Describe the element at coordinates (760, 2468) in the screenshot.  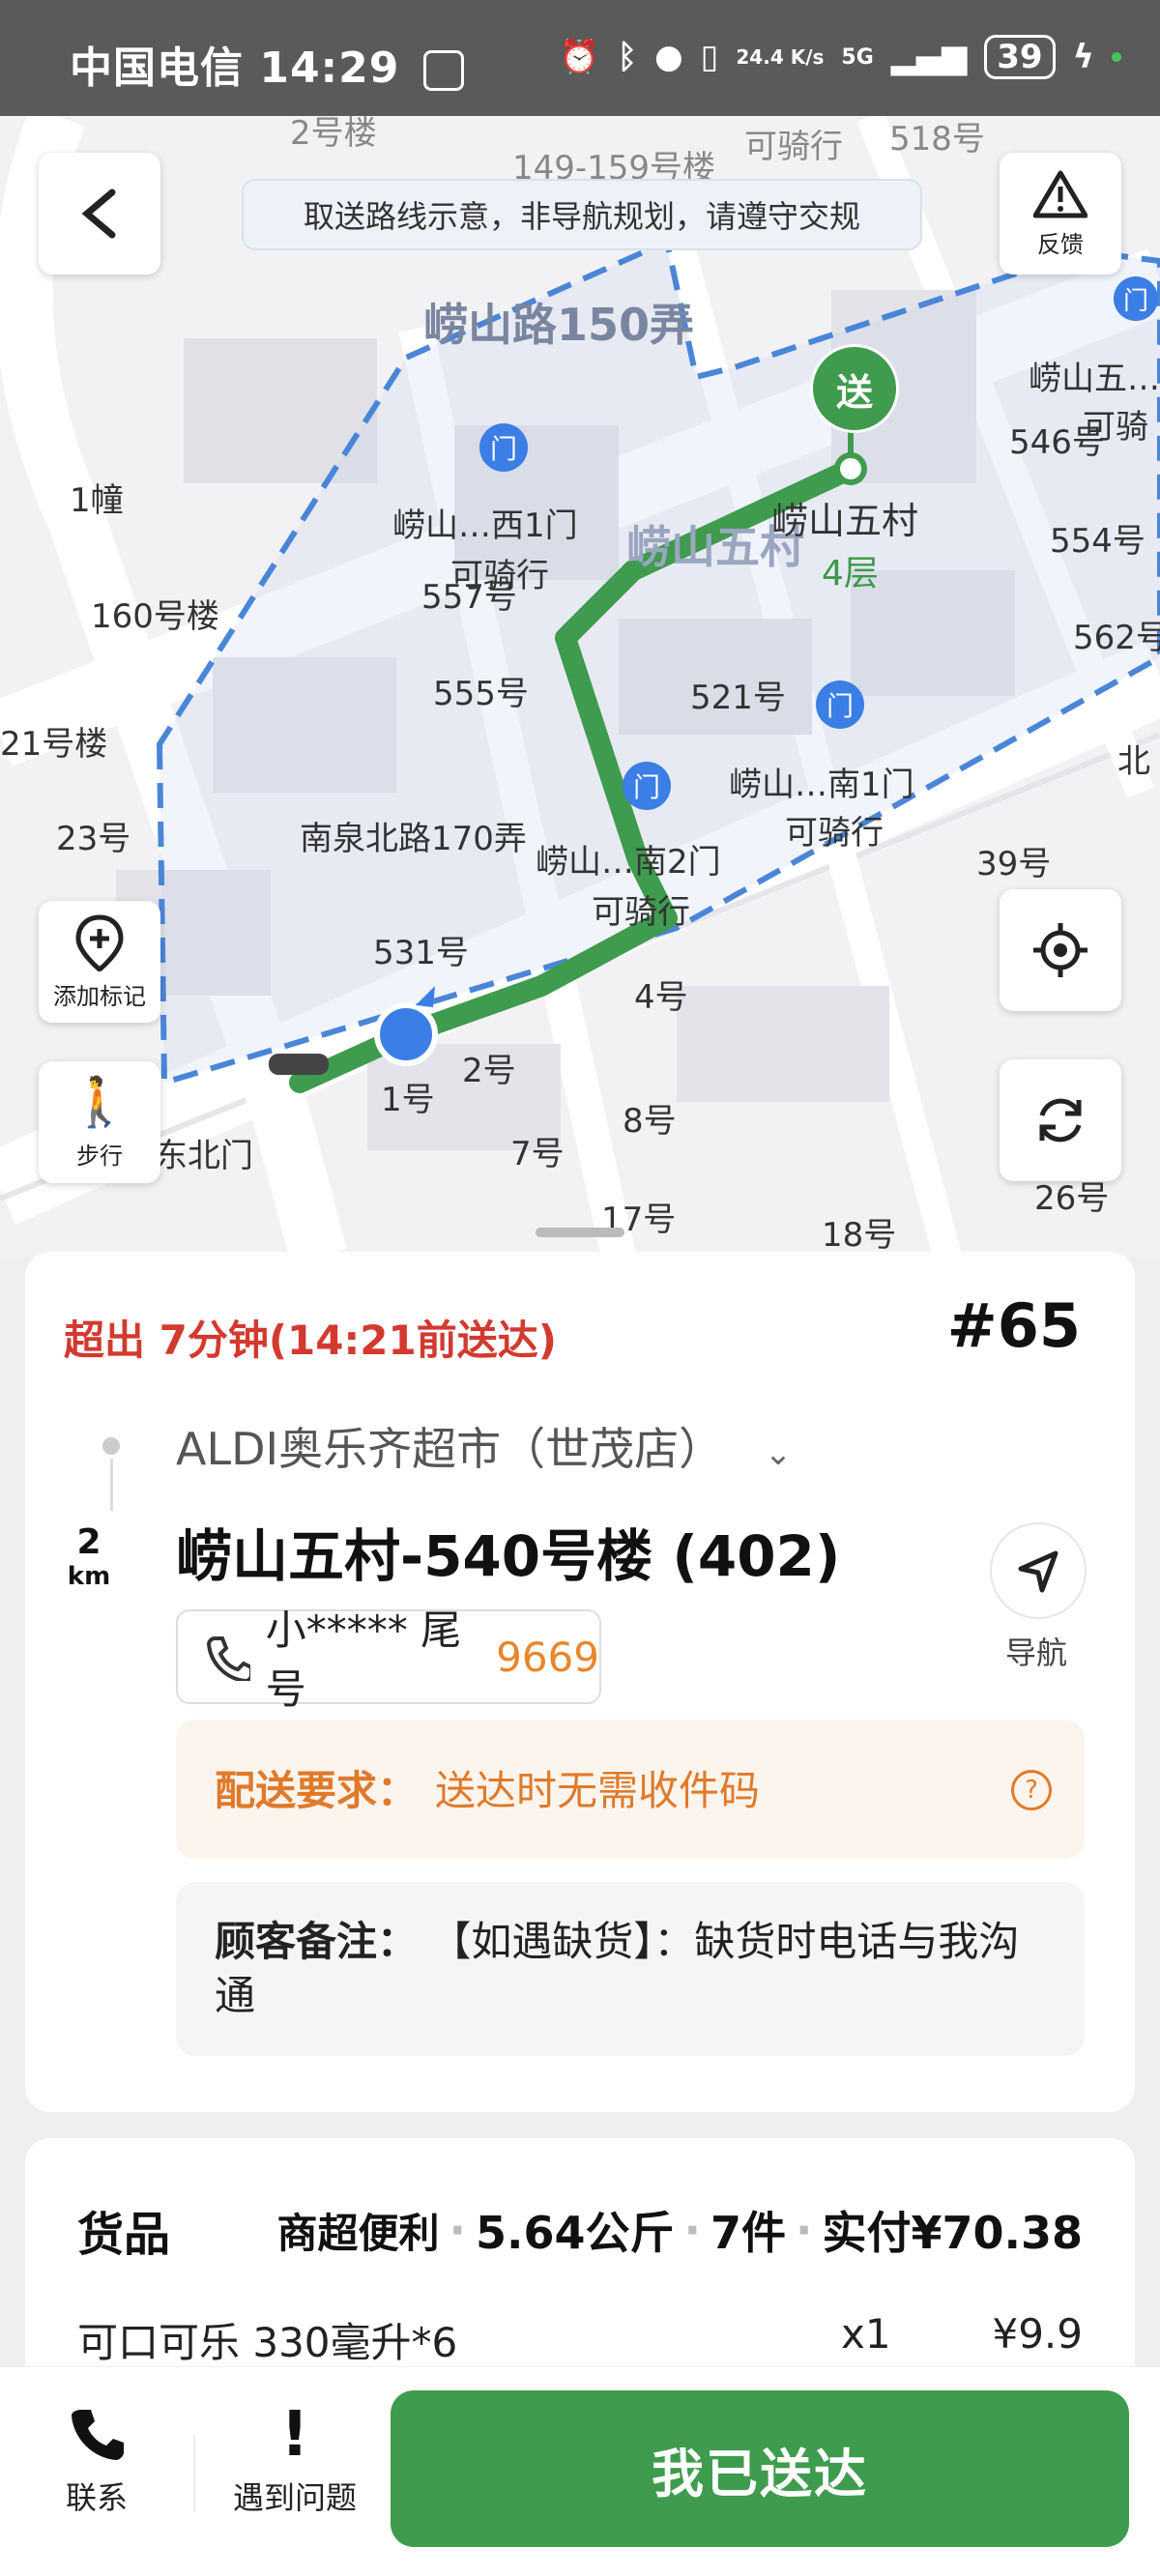
I see `delivered-button: 我已送达` at that location.